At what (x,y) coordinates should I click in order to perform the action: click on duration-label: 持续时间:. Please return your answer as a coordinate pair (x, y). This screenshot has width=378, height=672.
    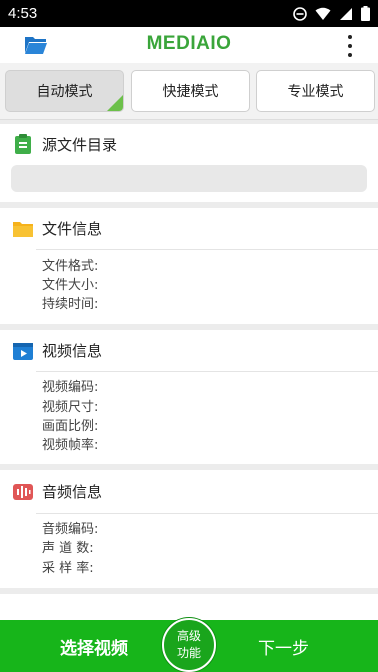
    Looking at the image, I should click on (70, 304).